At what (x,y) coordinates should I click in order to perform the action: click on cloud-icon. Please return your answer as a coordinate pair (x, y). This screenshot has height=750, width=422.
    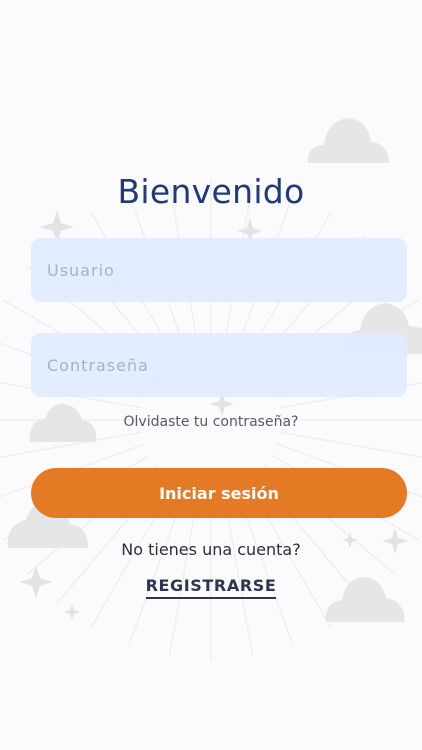
    Looking at the image, I should click on (348, 140).